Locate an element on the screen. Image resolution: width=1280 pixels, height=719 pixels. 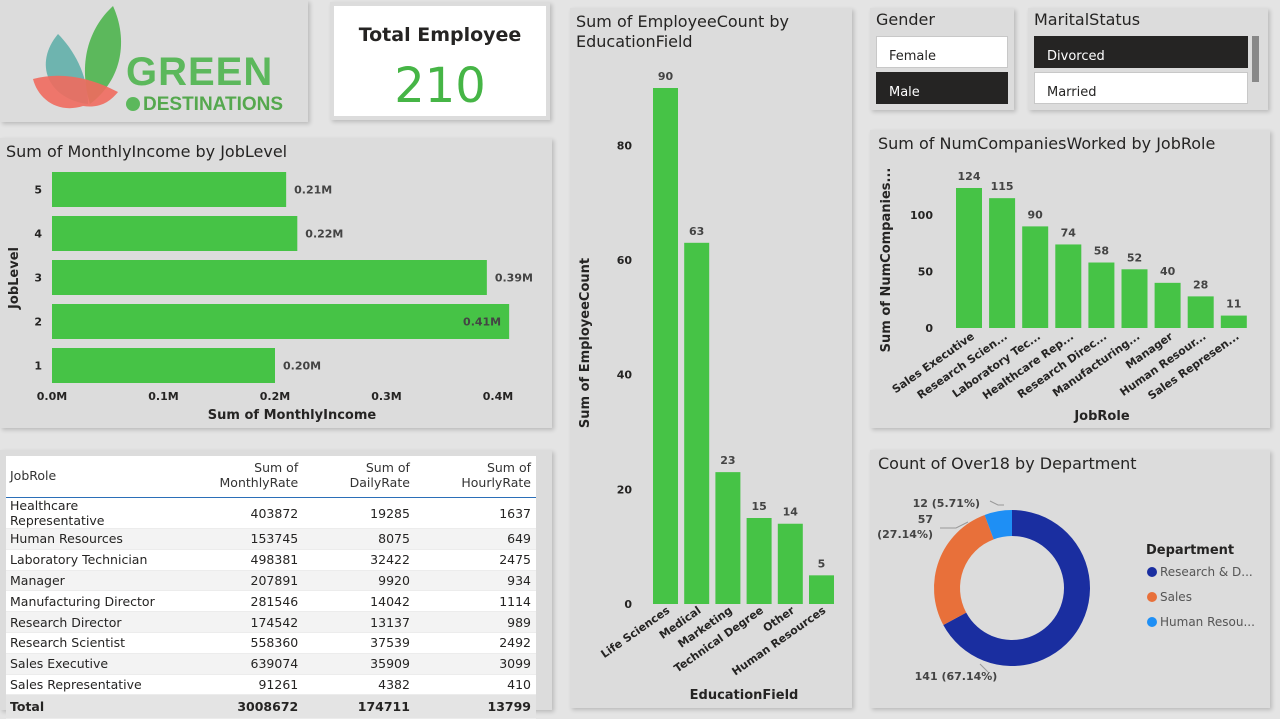
slicer-item-female: Female is located at coordinates (942, 52).